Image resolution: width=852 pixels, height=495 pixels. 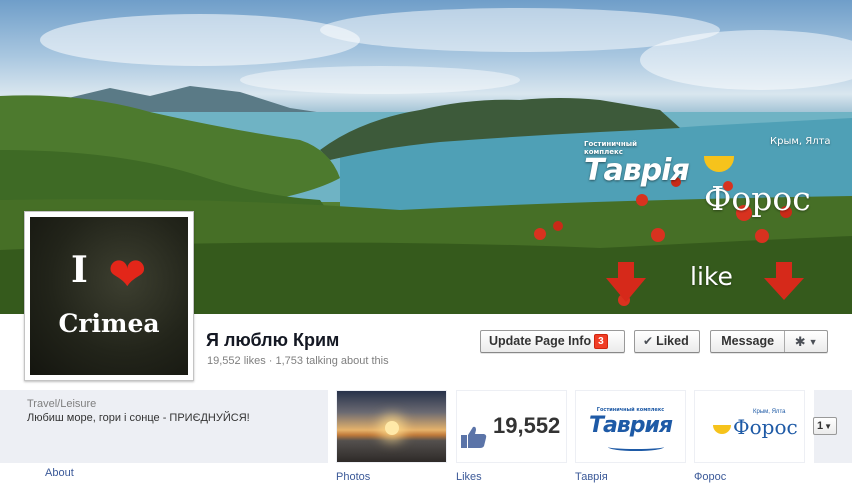 I want to click on foros-tile: Крым, Ялта Форос, so click(x=749, y=426).